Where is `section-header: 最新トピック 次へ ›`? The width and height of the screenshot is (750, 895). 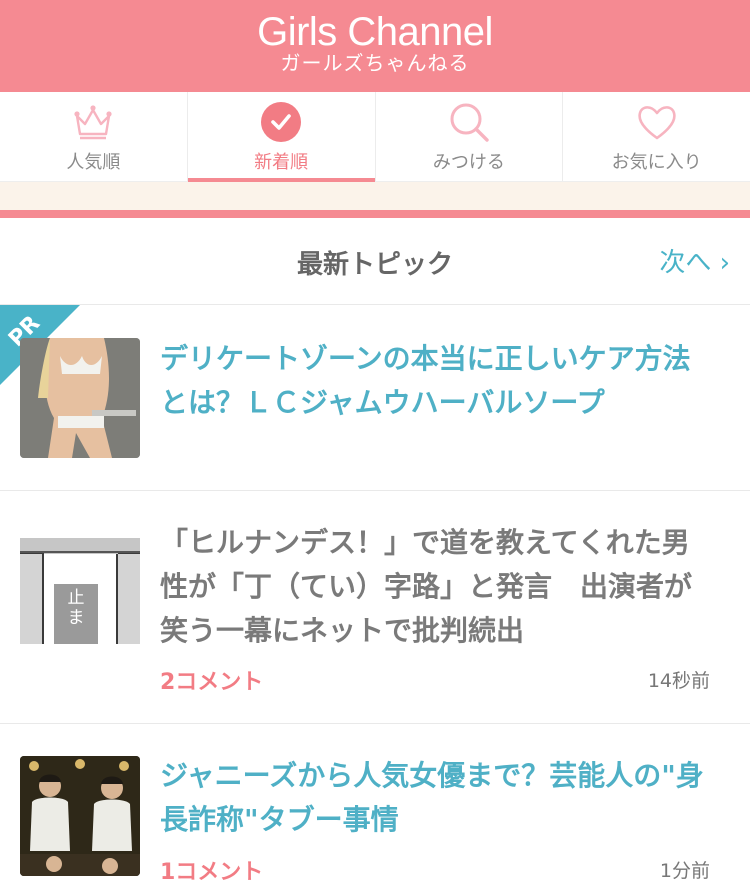 section-header: 最新トピック 次へ › is located at coordinates (375, 261).